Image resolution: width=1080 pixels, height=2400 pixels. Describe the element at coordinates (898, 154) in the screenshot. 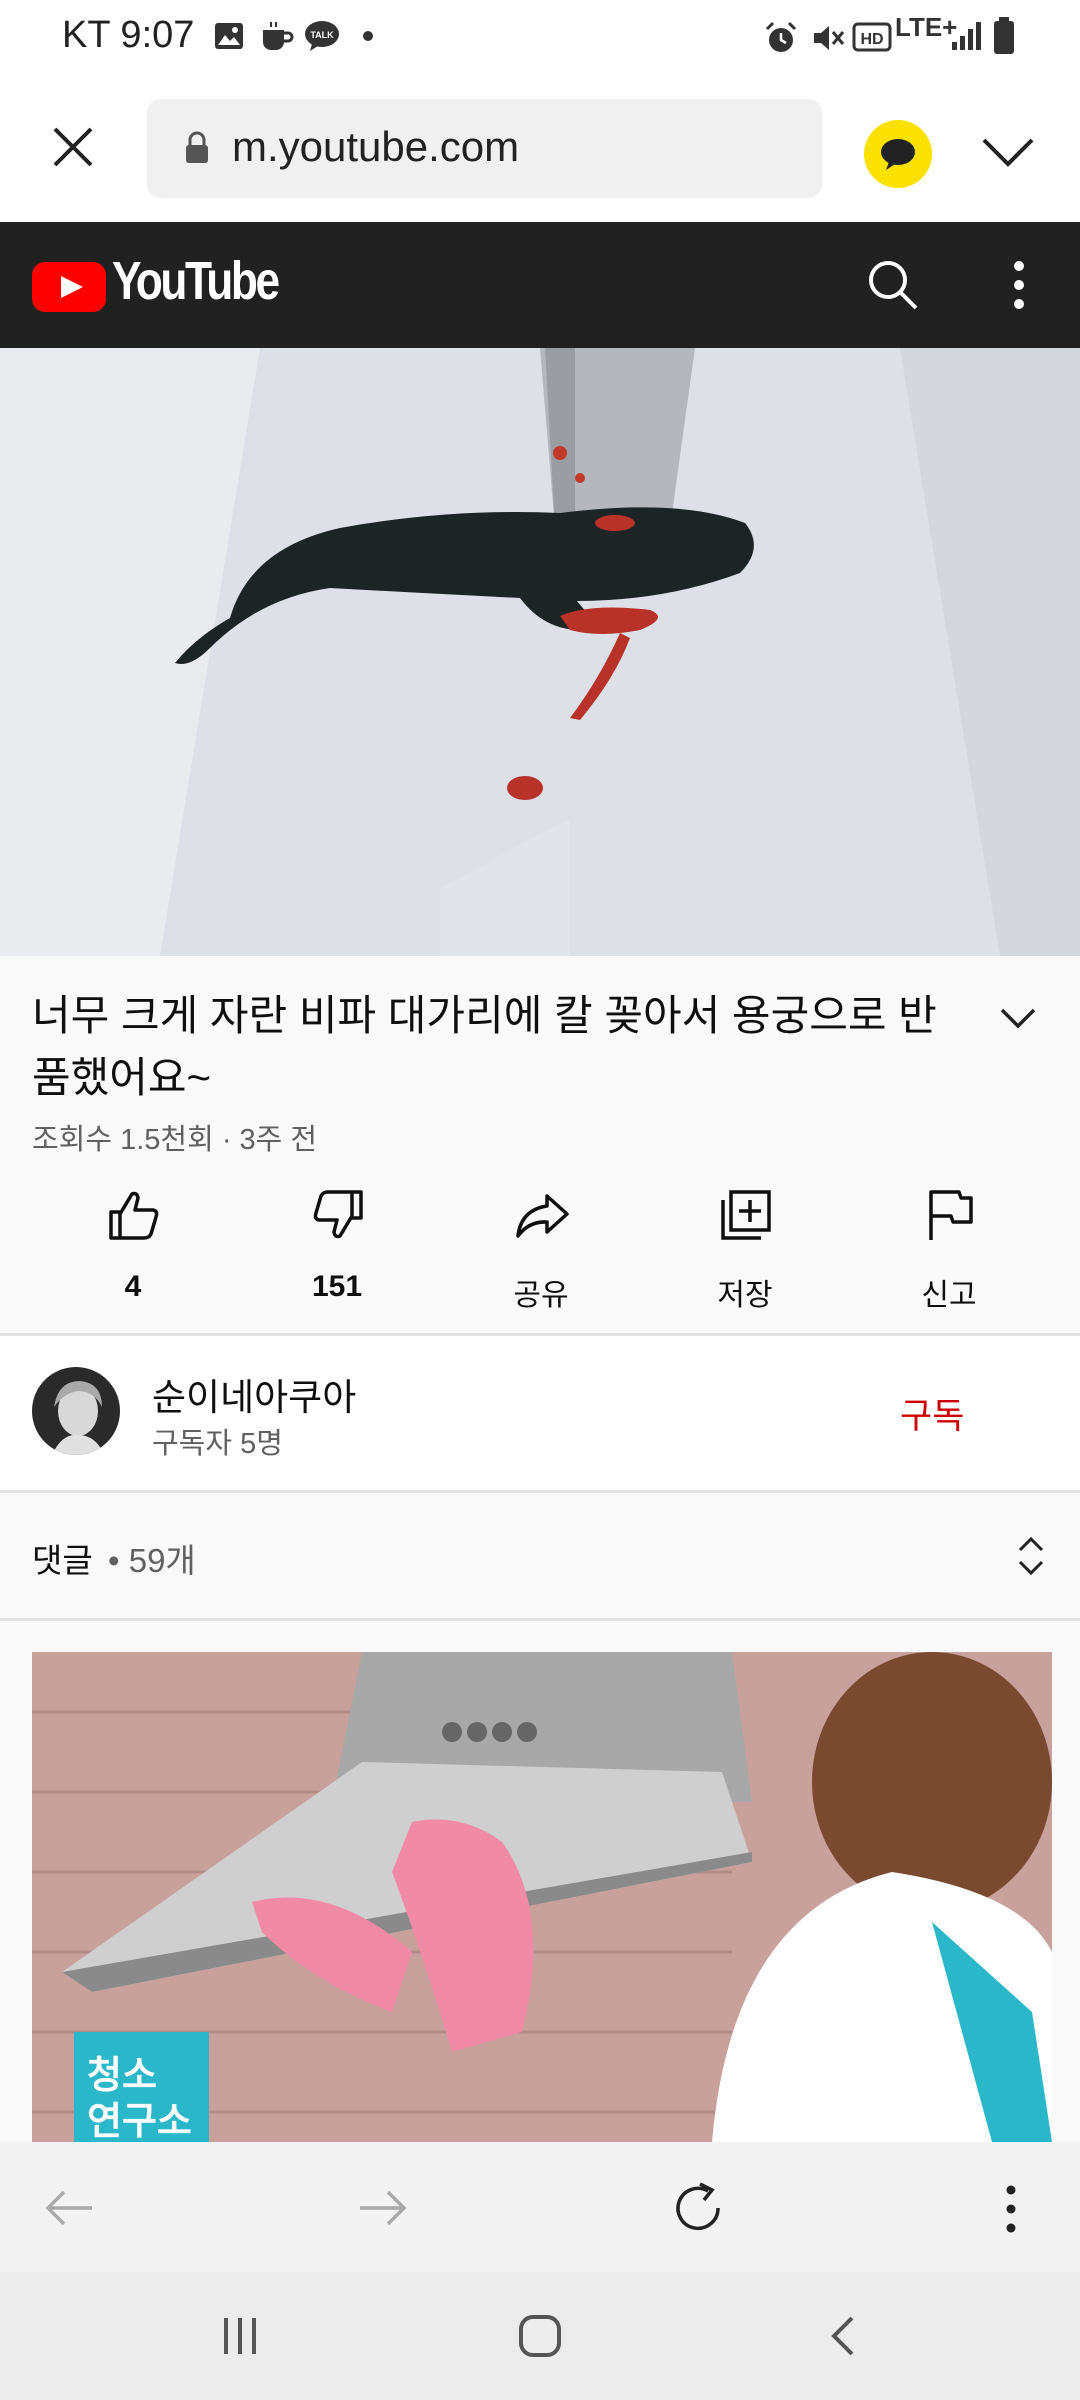

I see `kakao-chat-icon` at that location.